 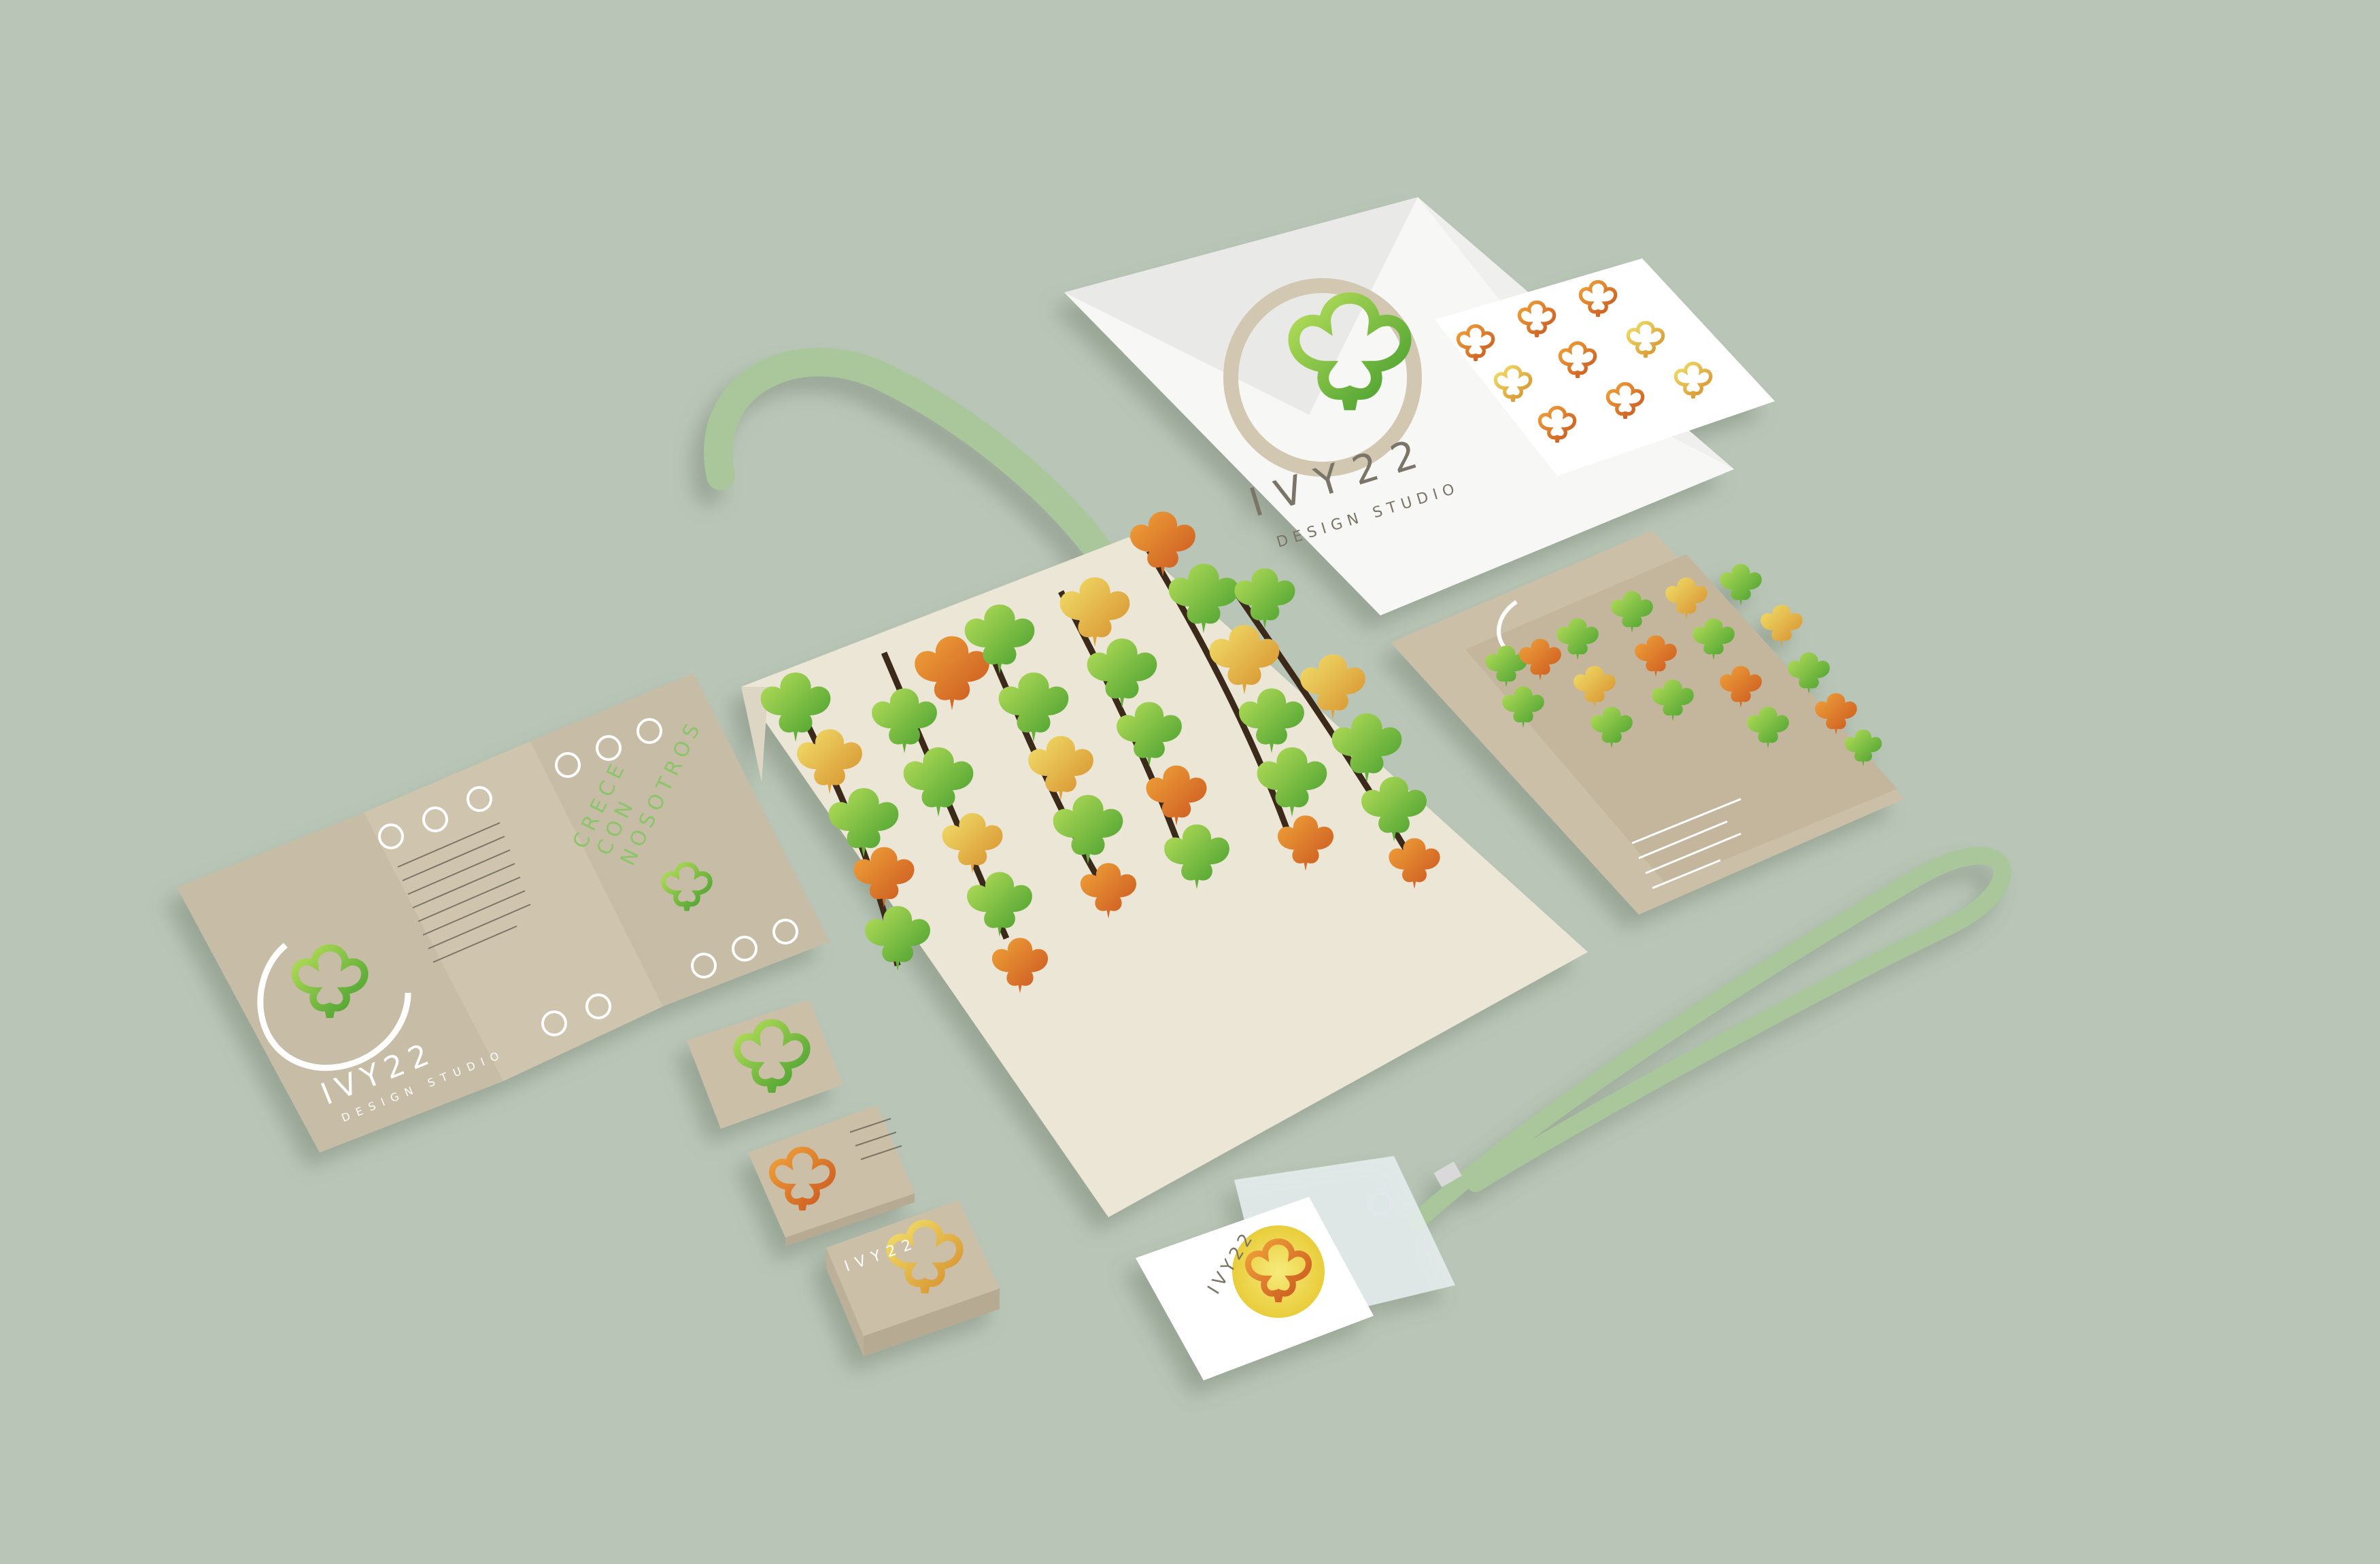 What do you see at coordinates (765, 1064) in the screenshot?
I see `business-card-front` at bounding box center [765, 1064].